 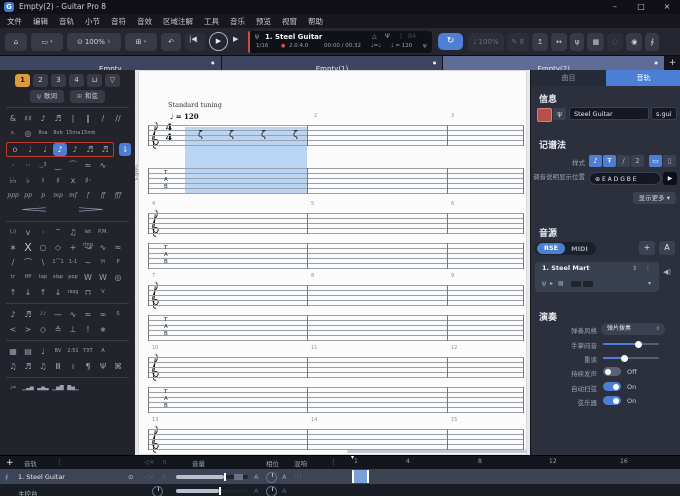 I want to click on undo-button: ↶, so click(x=171, y=42).